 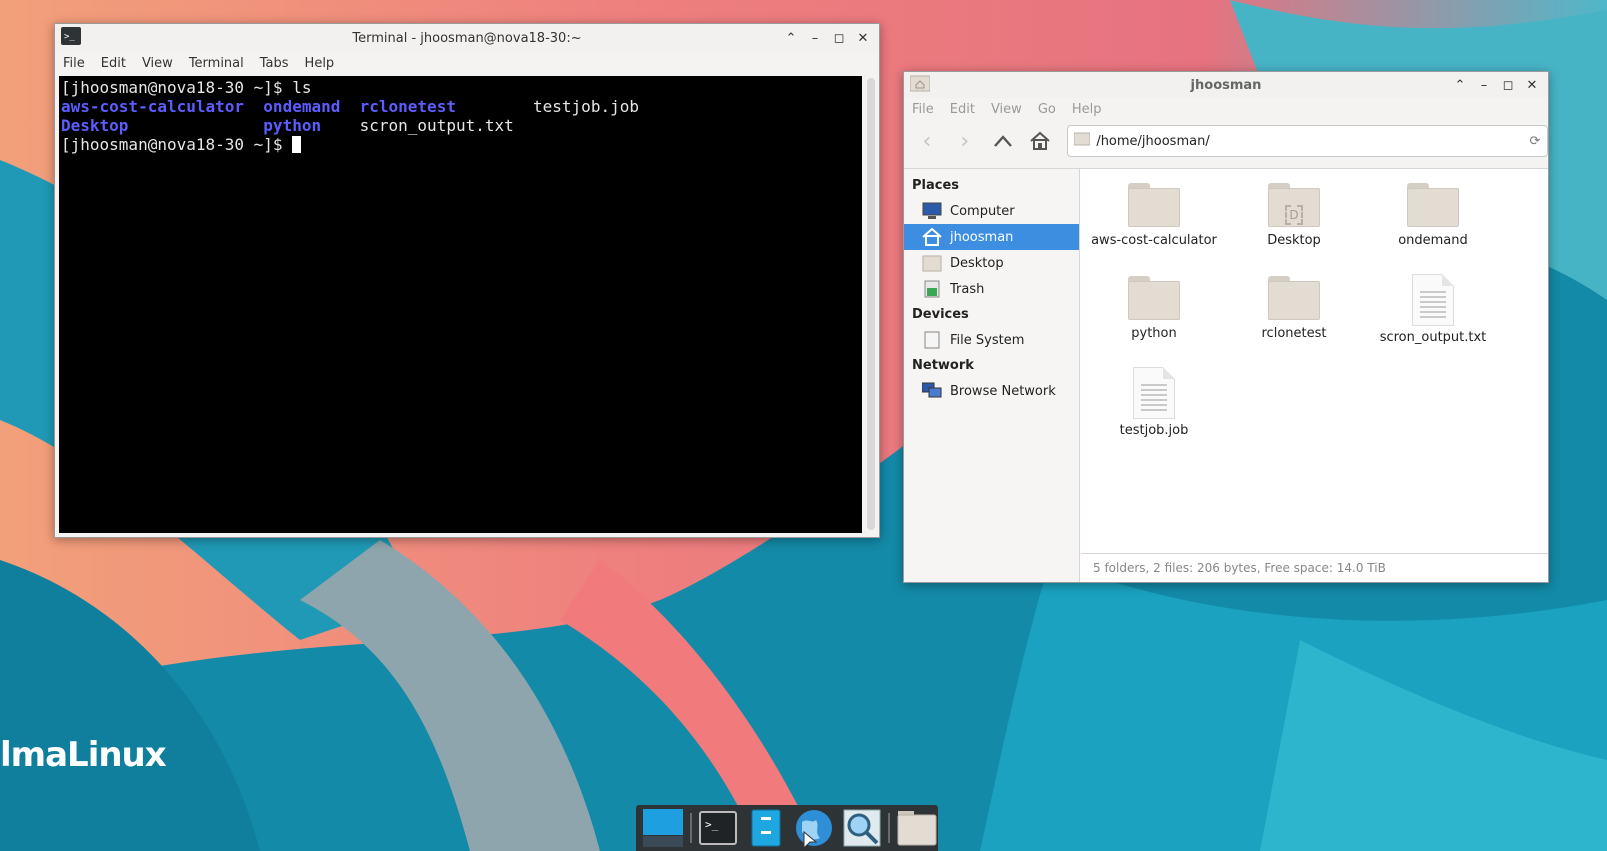 I want to click on desktop-folder-icon, so click(x=932, y=263).